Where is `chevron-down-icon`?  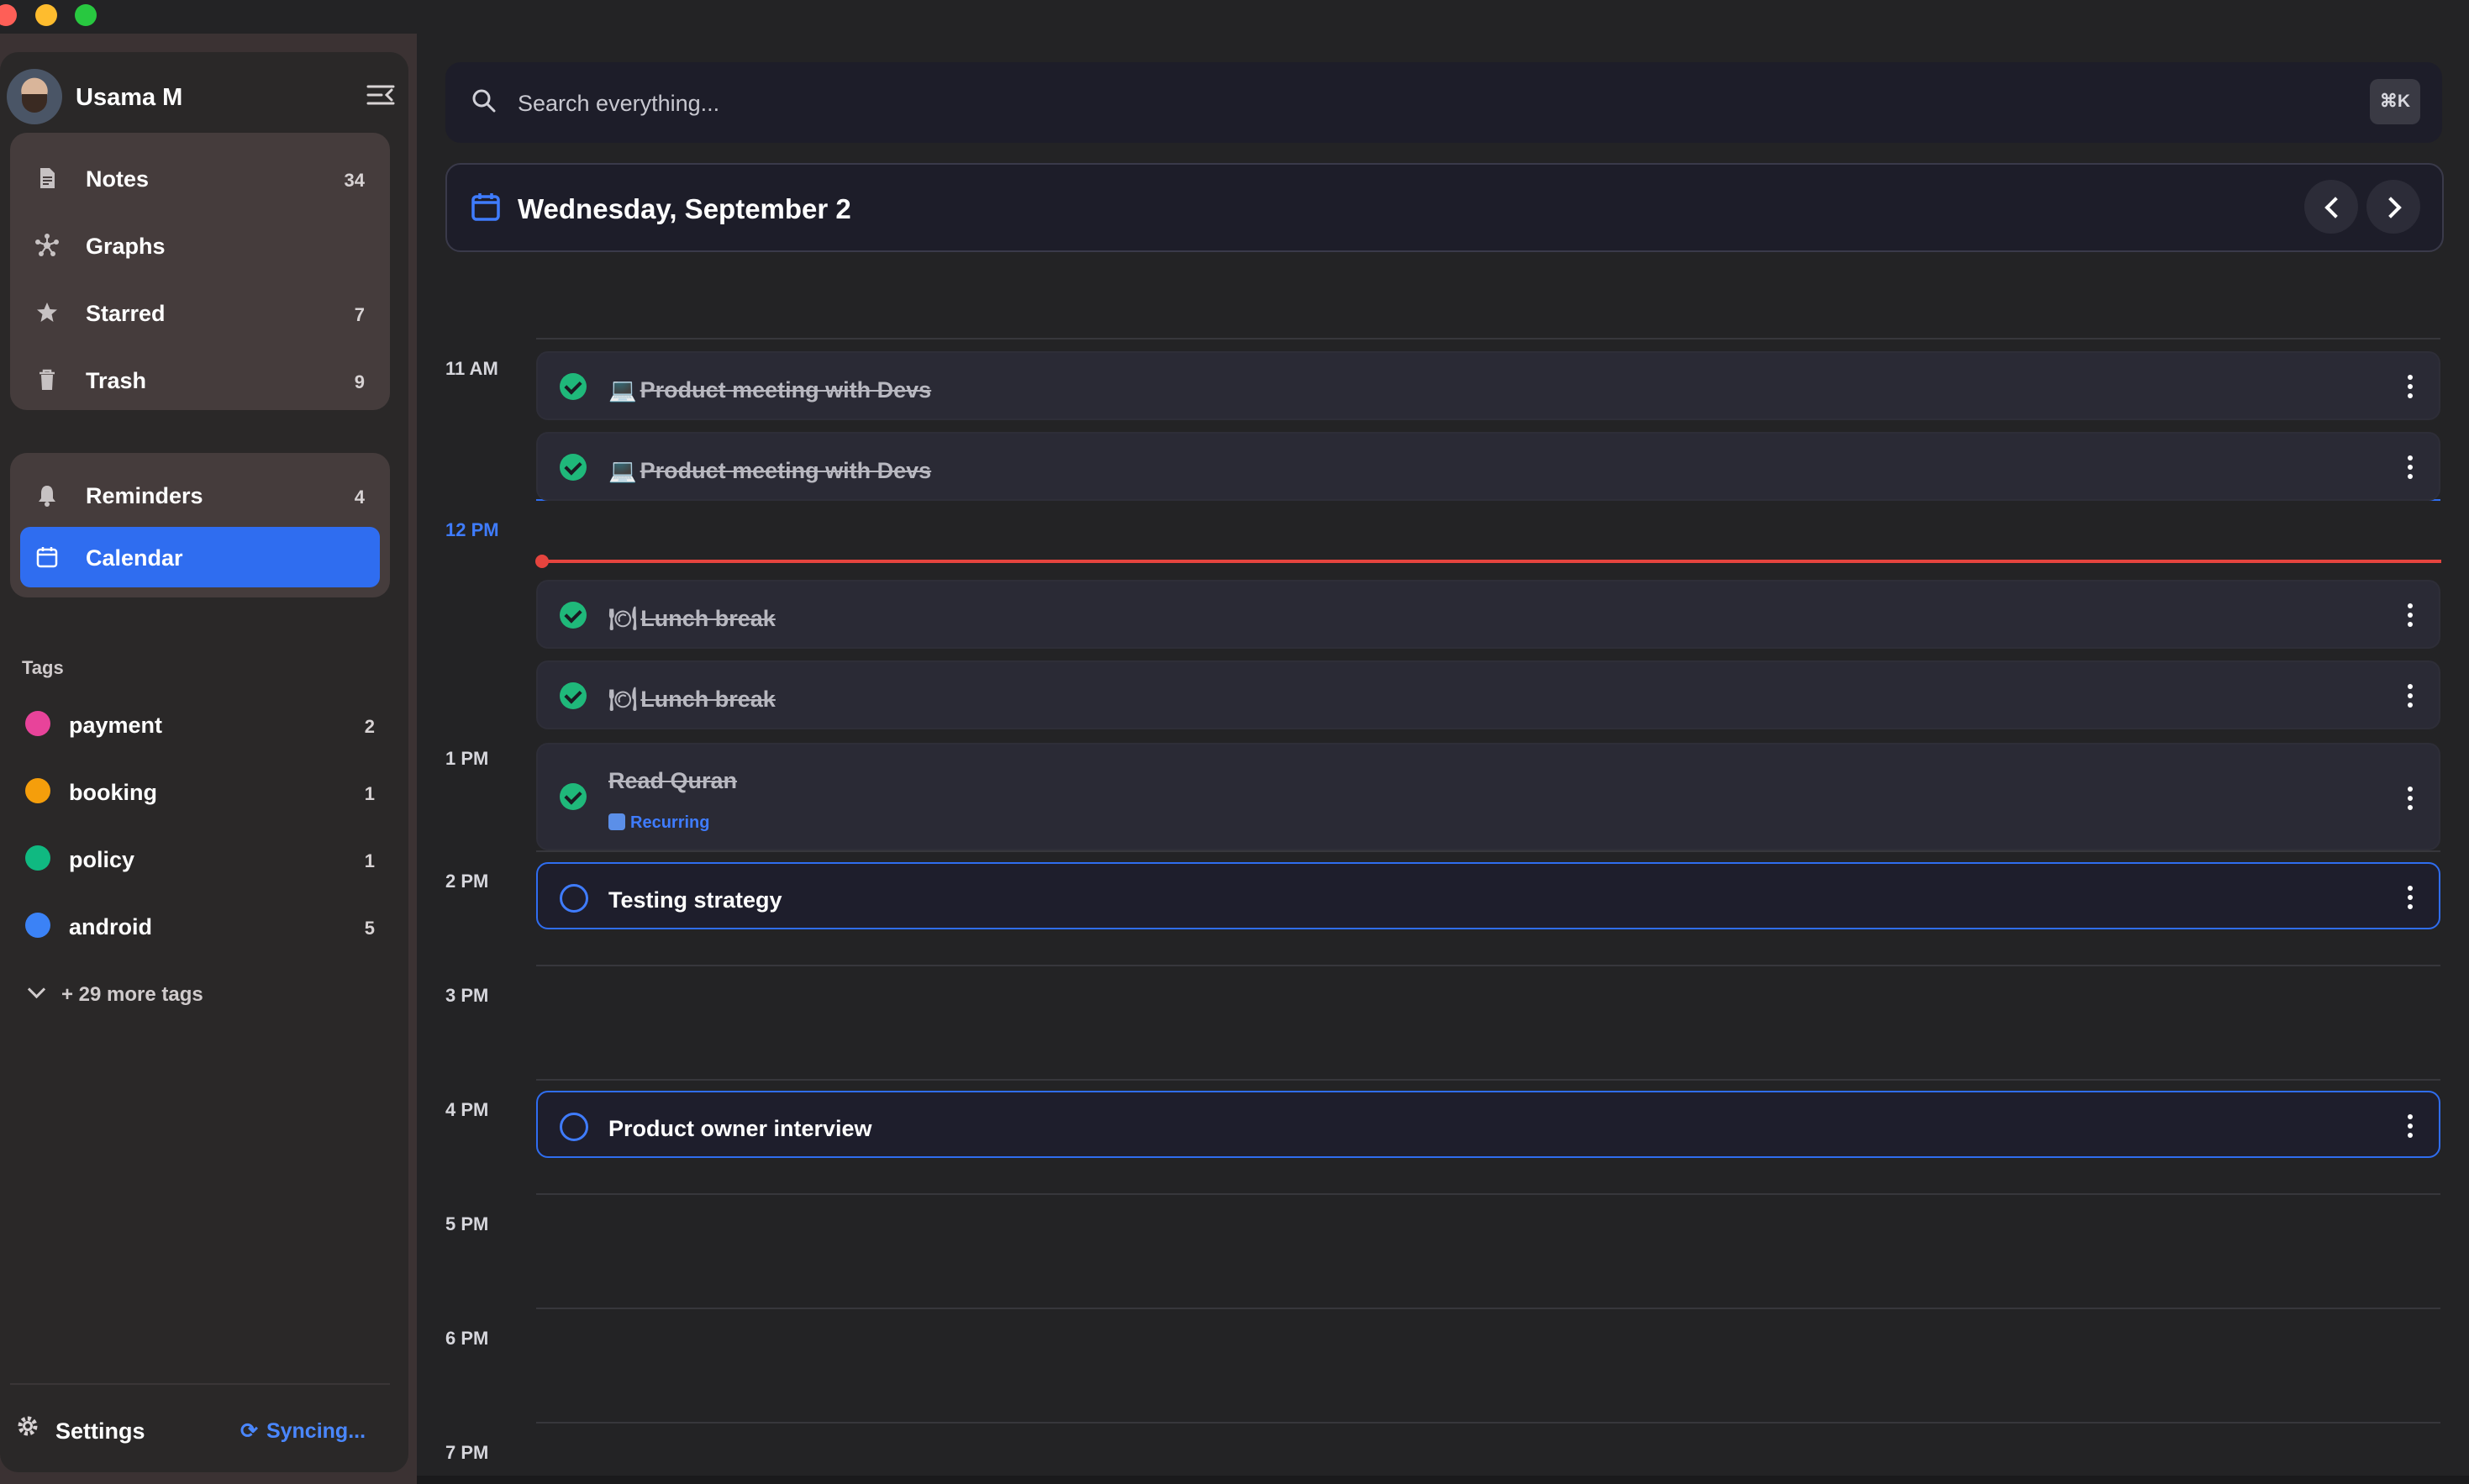 chevron-down-icon is located at coordinates (36, 989).